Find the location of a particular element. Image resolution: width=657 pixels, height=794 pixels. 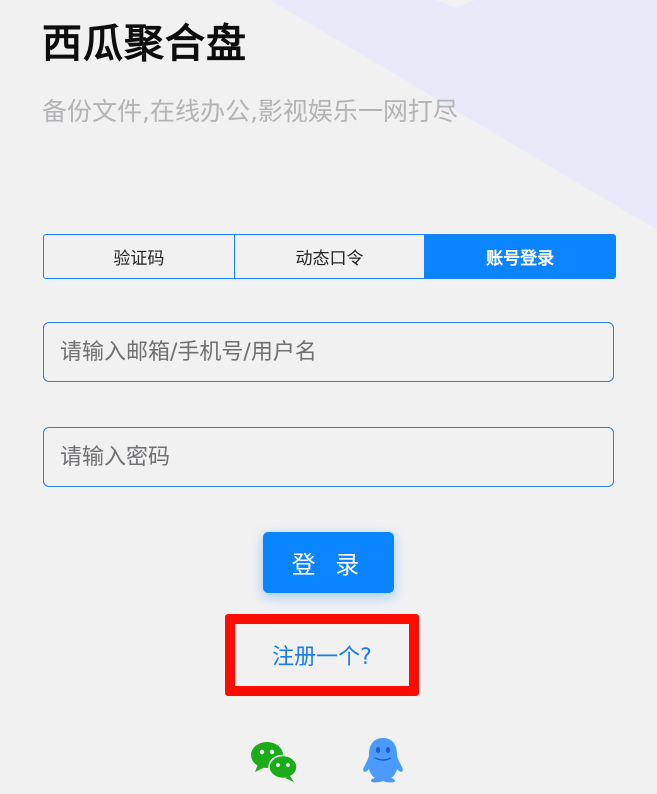

page-subtitle: 备份文件,在线办公,影视娱乐一网打尽 is located at coordinates (250, 111).